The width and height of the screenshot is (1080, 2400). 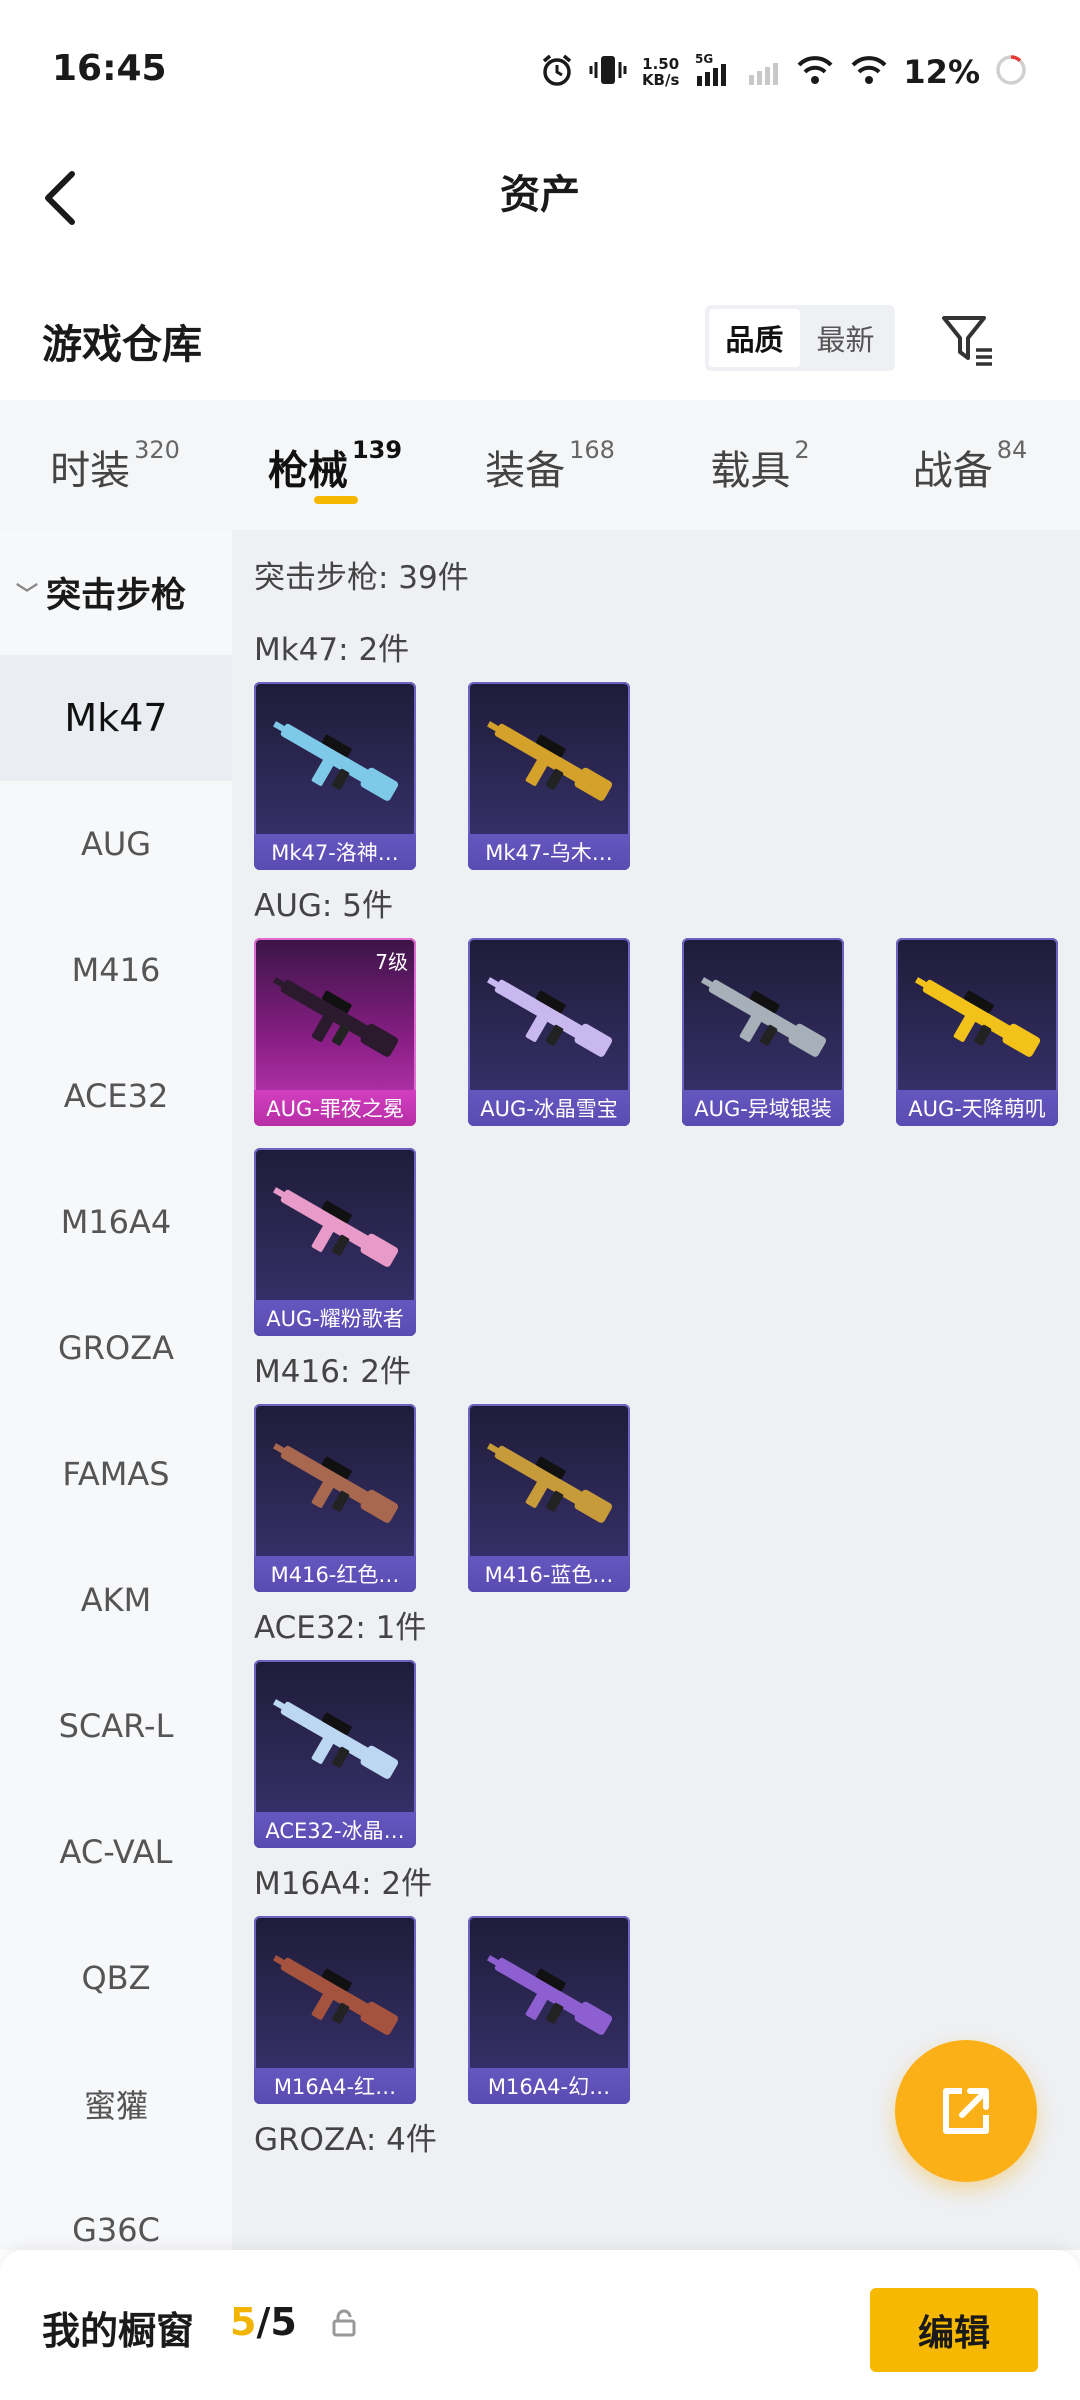 I want to click on skin-card: AUG-异域银装, so click(x=763, y=1032).